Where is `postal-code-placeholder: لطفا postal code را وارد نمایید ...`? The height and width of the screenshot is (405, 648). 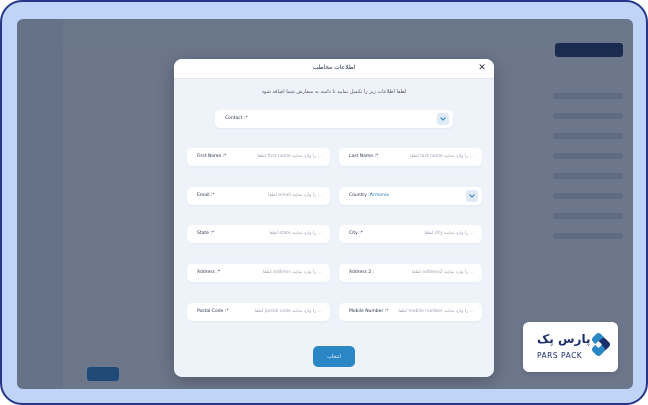 postal-code-placeholder: لطفا postal code را وارد نمایید ... is located at coordinates (288, 311).